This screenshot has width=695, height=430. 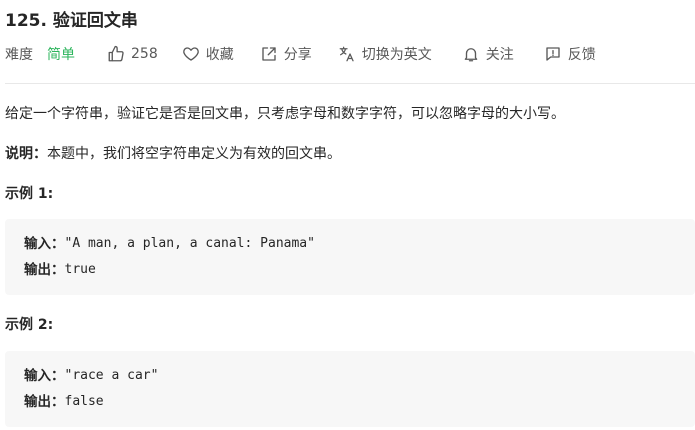 I want to click on share-label: 分享, so click(x=297, y=55).